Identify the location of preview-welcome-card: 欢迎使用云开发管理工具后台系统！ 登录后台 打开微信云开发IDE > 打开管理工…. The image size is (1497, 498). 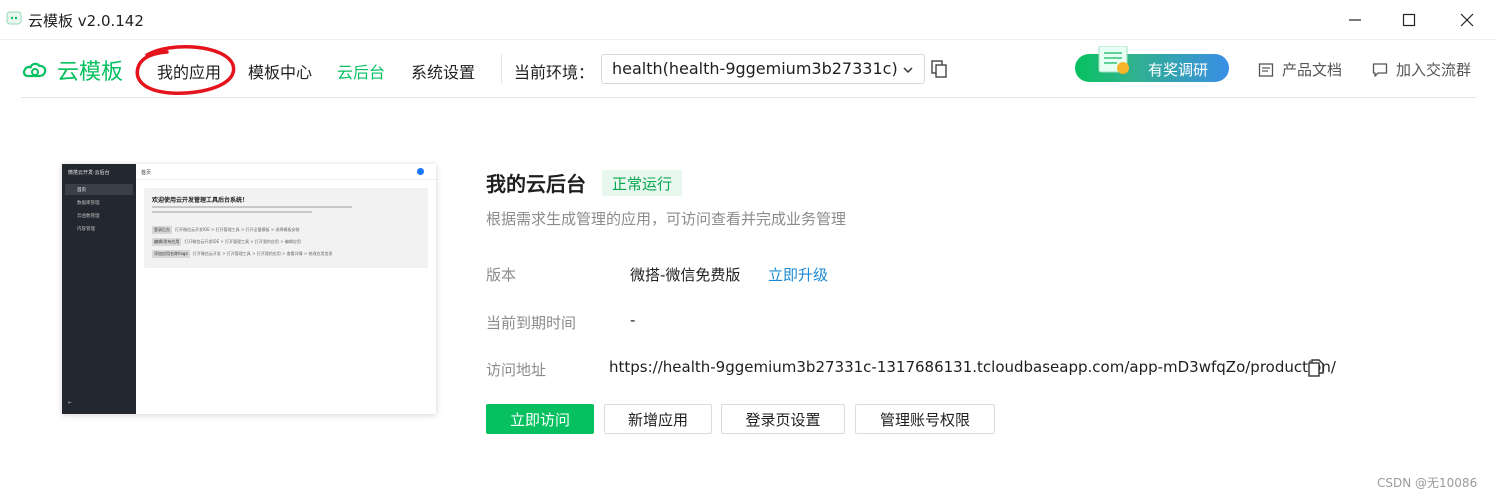
(286, 228).